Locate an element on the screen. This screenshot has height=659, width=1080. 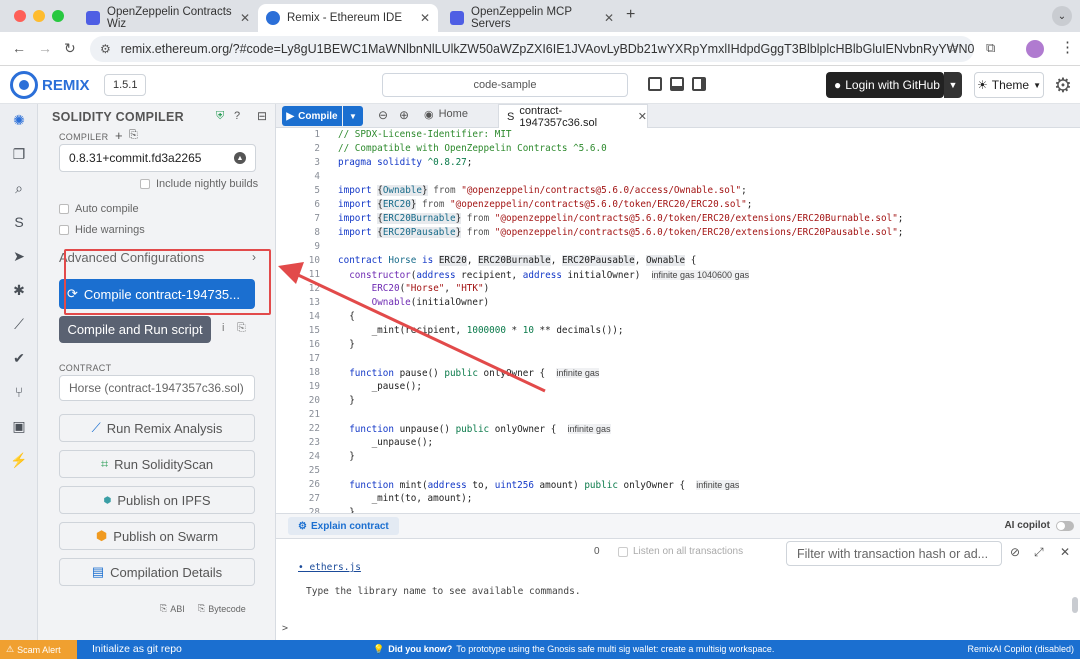
annotation-arrow is located at coordinates (412, 327).